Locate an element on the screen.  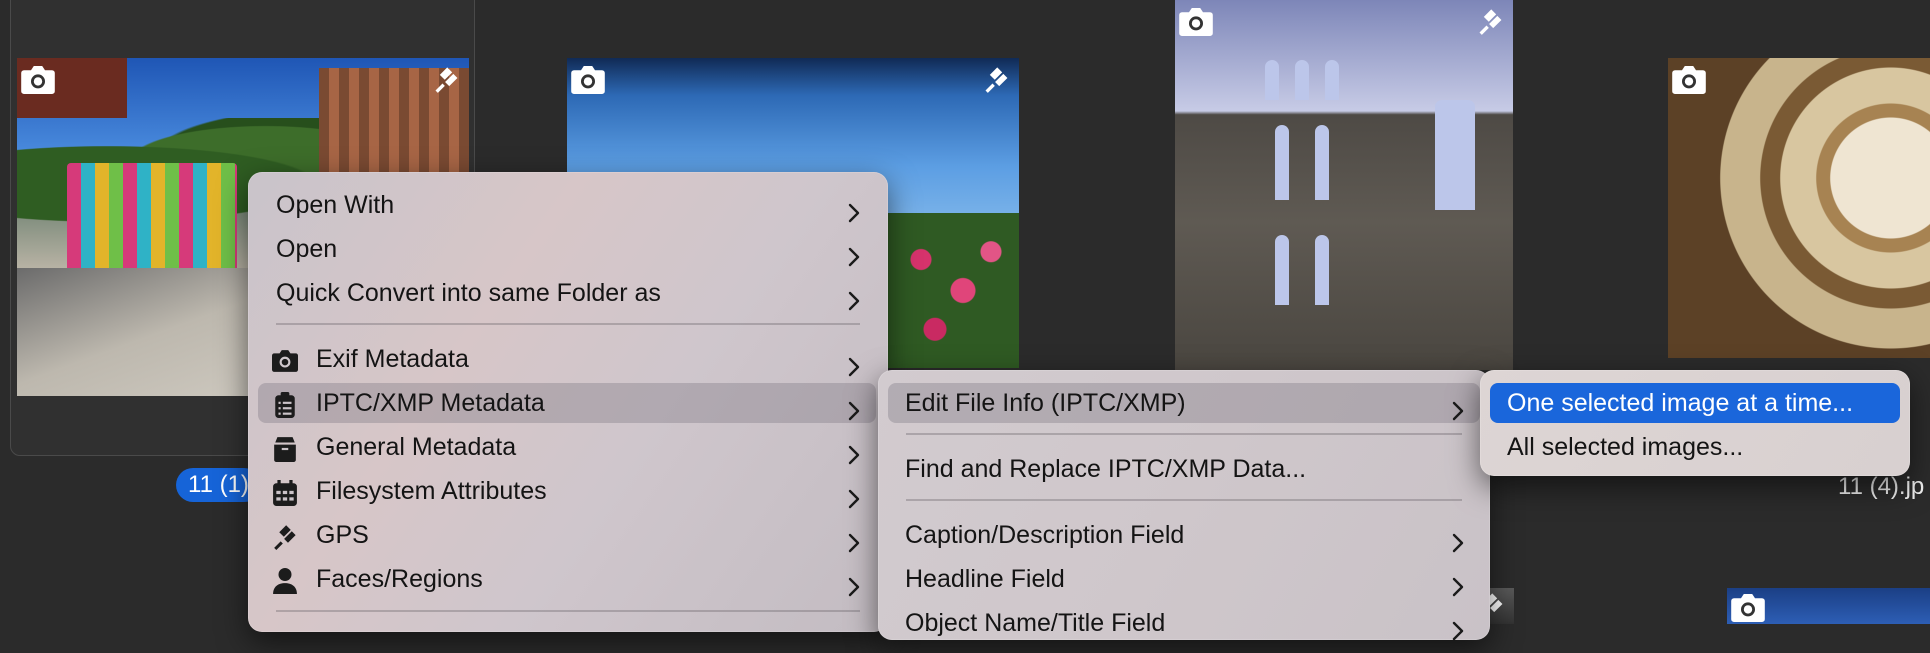
box-icon is located at coordinates (285, 448).